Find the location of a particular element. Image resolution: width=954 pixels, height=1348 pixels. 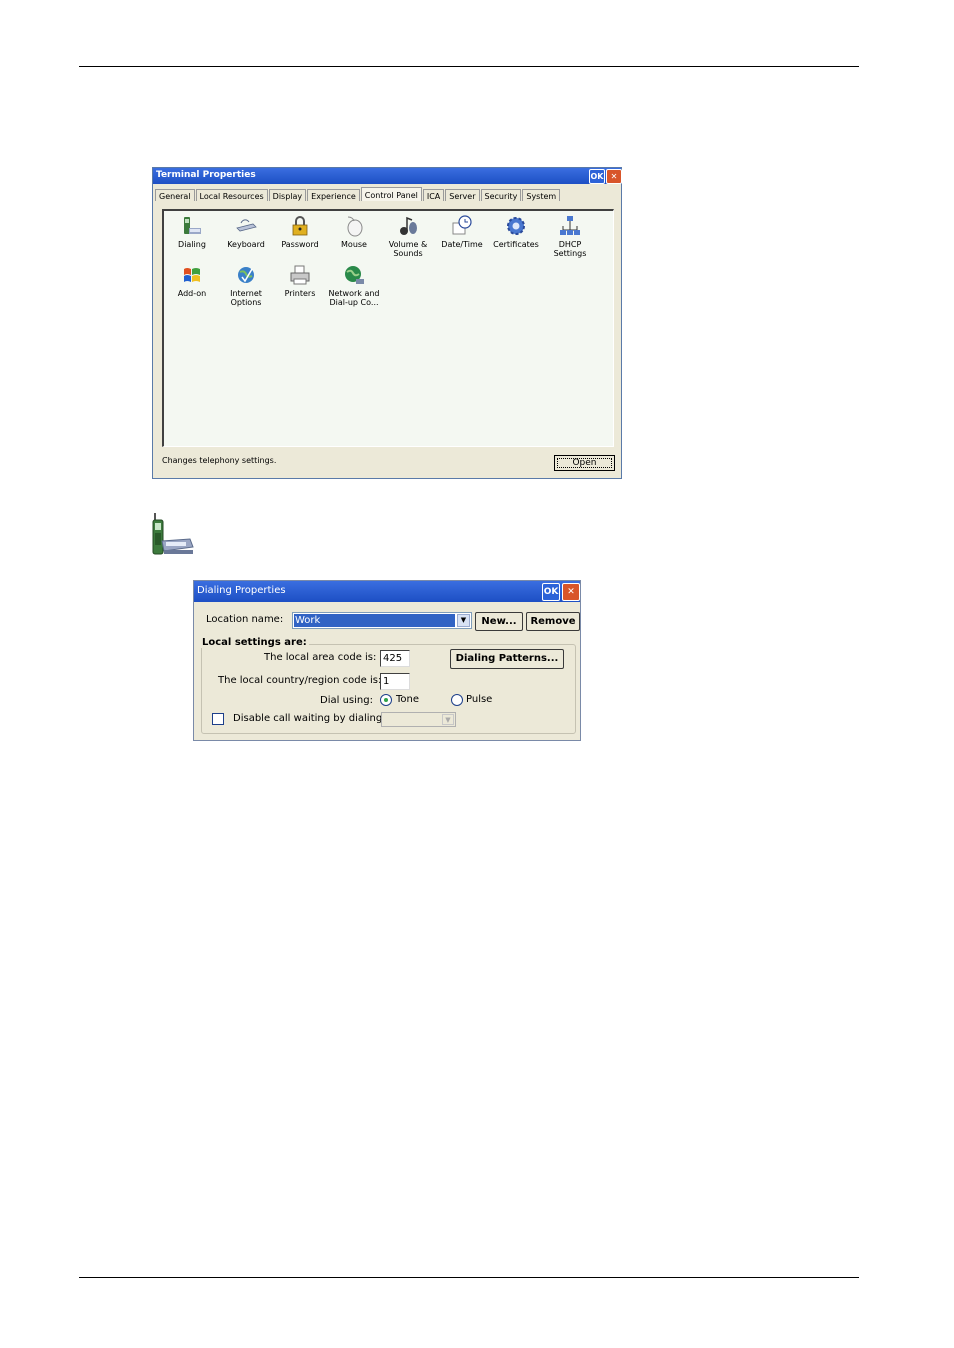

pulse-label: Pulse is located at coordinates (479, 699).